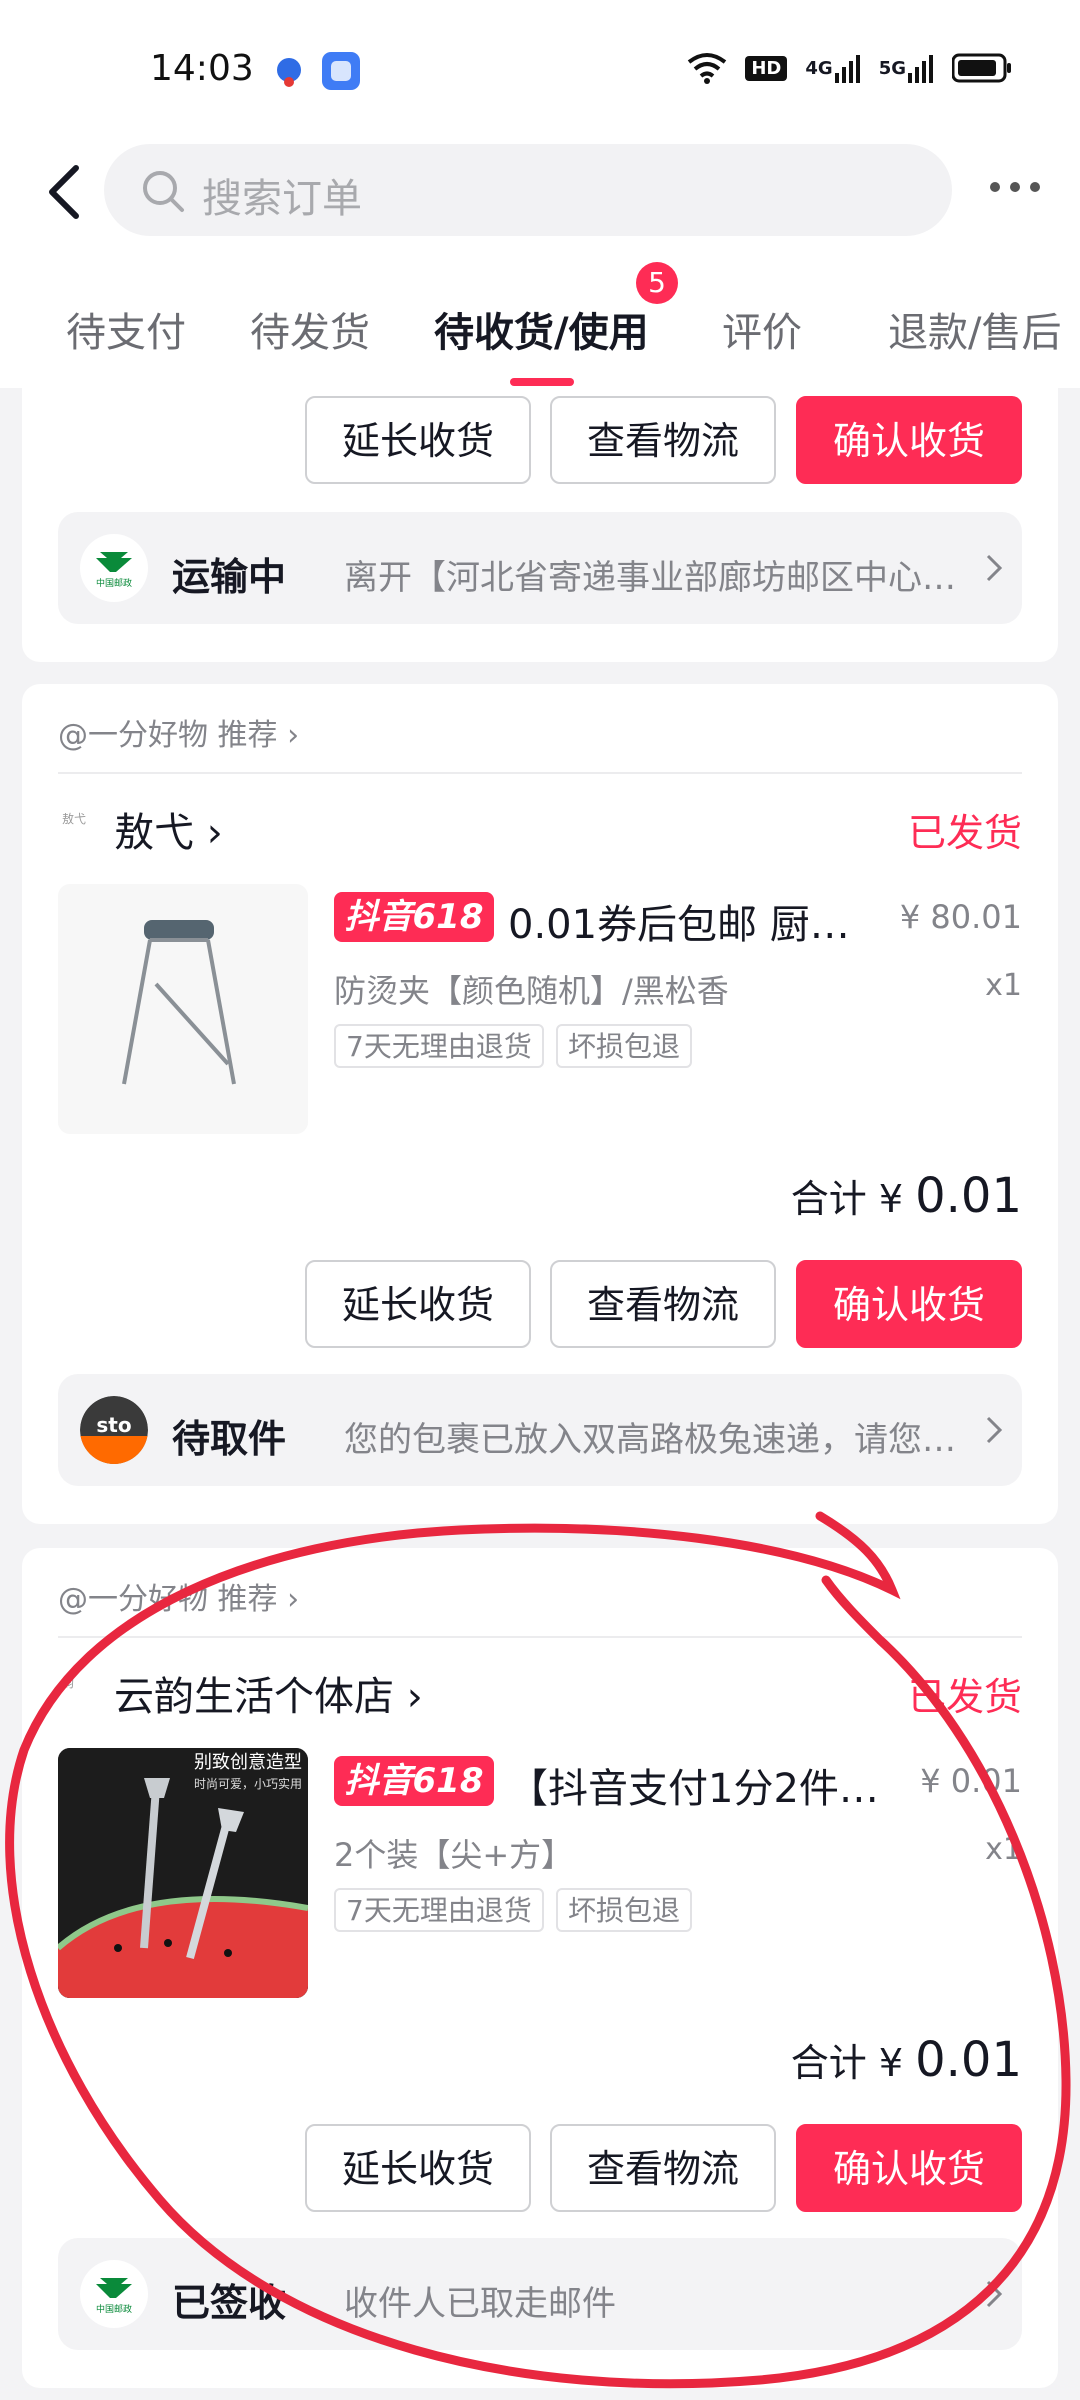  Describe the element at coordinates (541, 329) in the screenshot. I see `tab-pending-receipt: 待收货/使用` at that location.